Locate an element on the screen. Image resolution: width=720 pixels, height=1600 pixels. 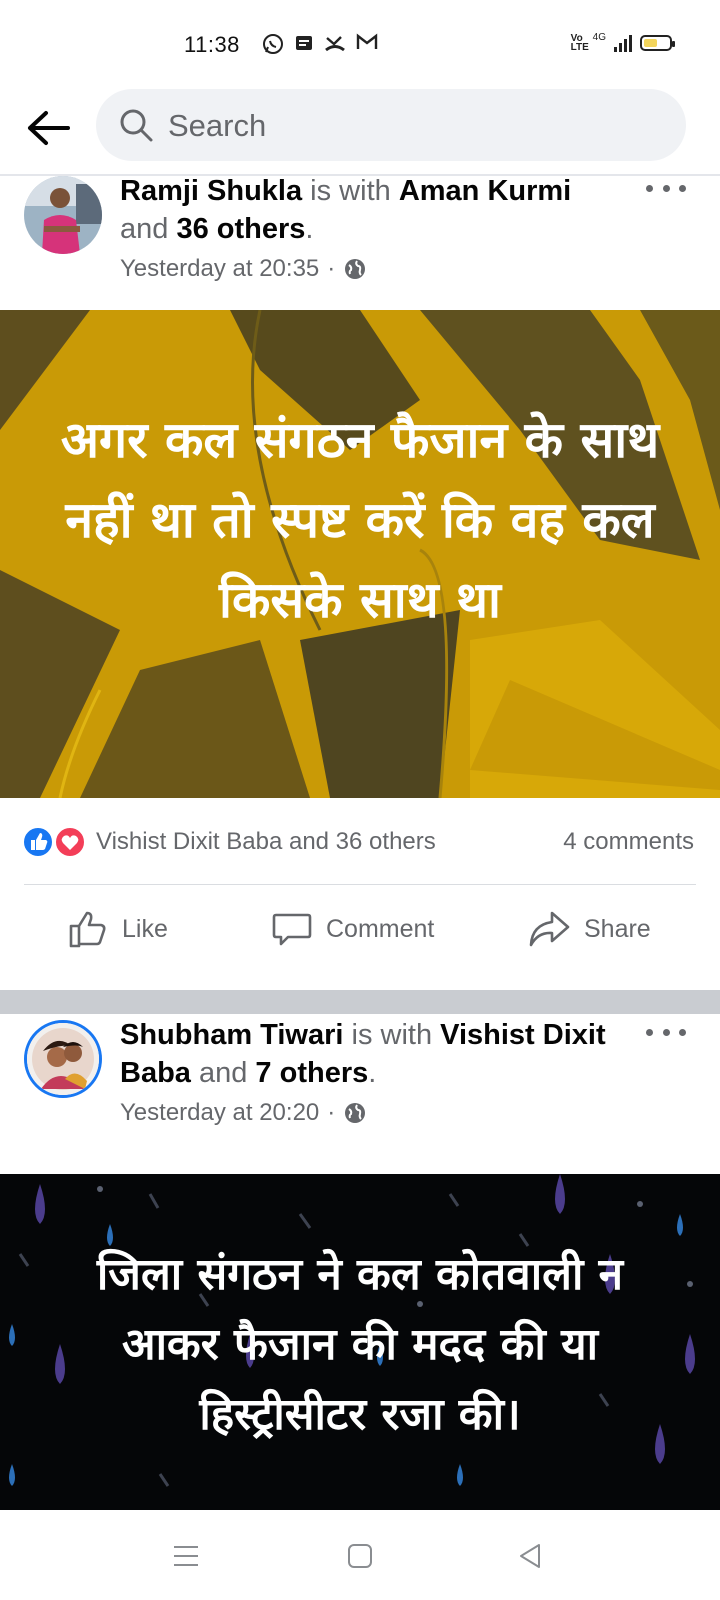
notification-icons is located at coordinates (320, 44).